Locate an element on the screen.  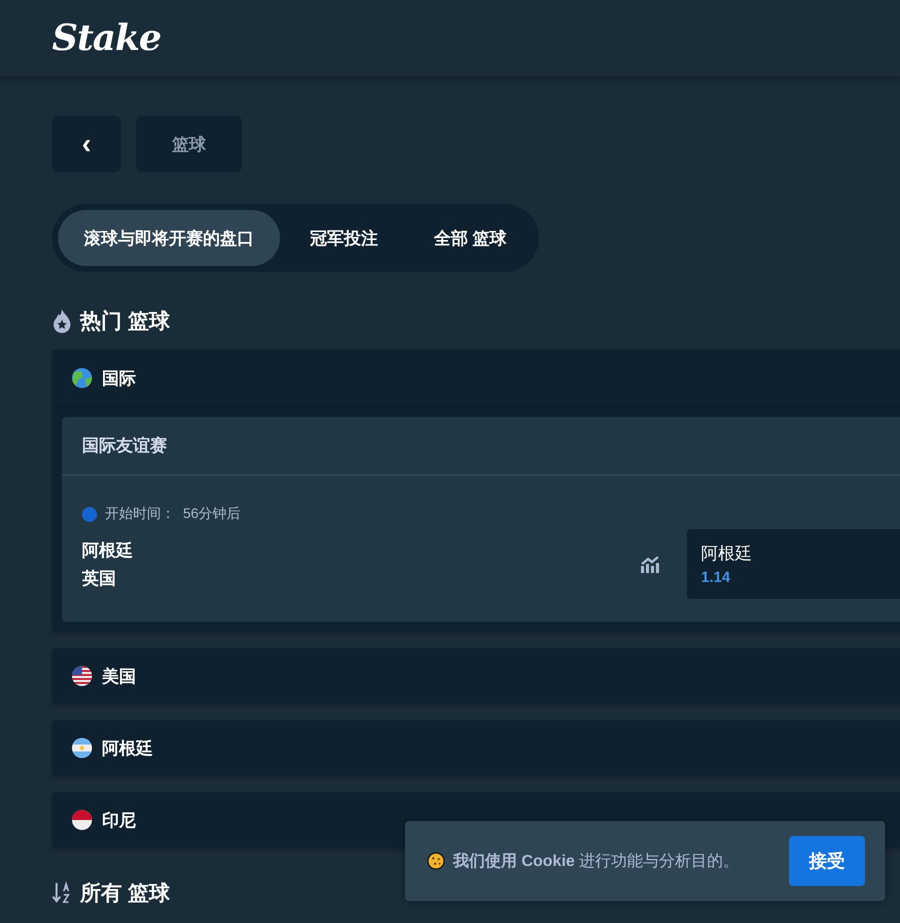
flame-star-icon is located at coordinates (62, 321).